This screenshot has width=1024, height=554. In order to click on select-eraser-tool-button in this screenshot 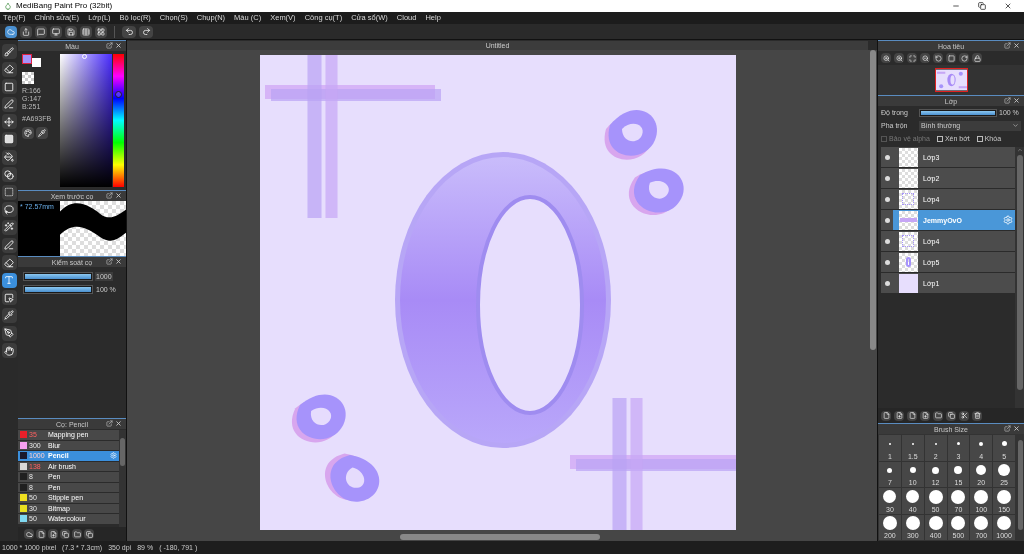, I will do `click(9, 263)`.